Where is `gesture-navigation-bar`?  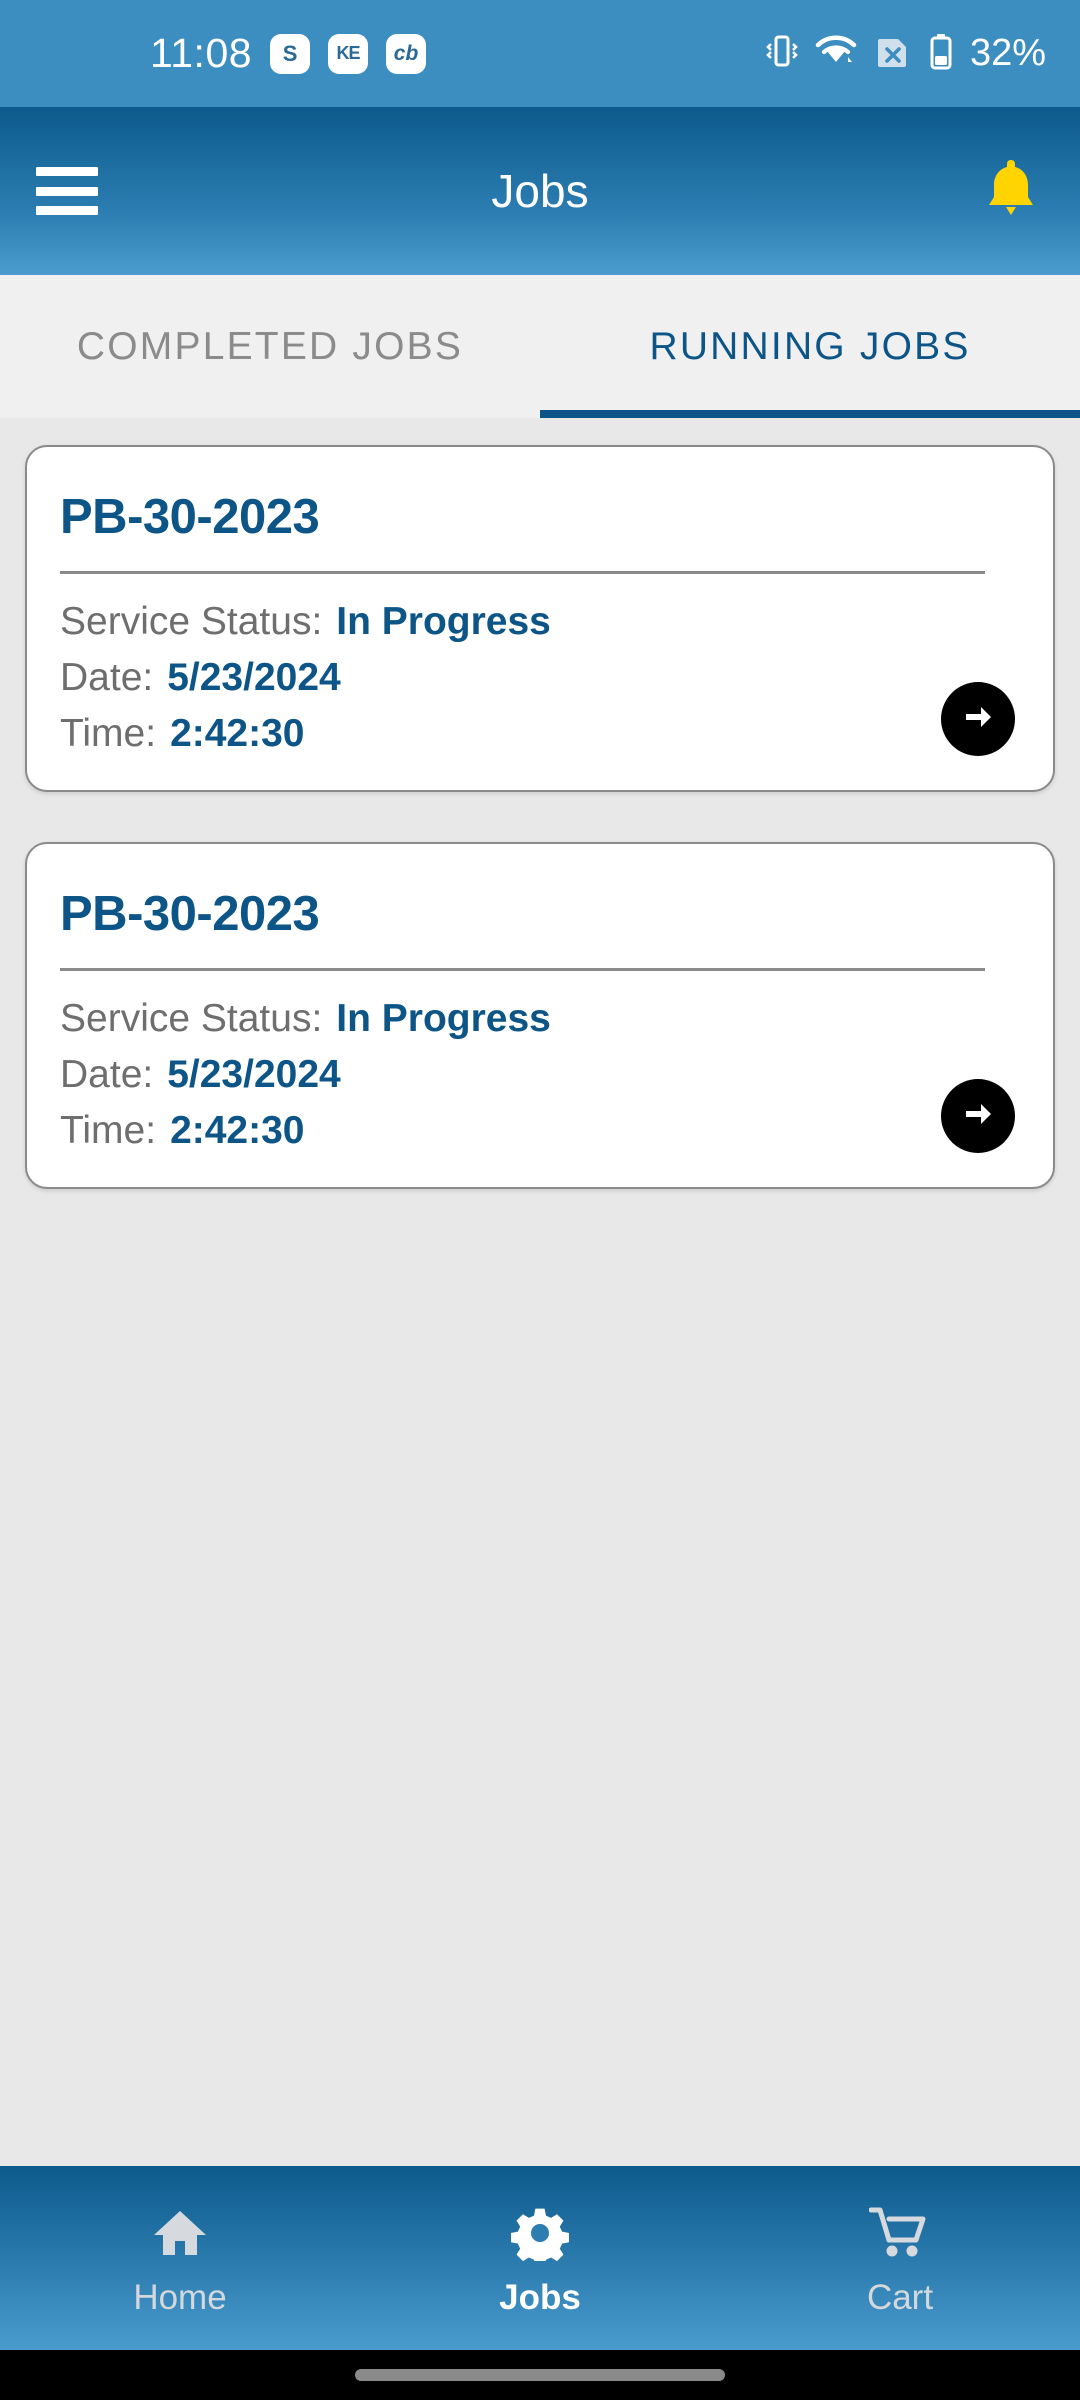
gesture-navigation-bar is located at coordinates (540, 2375).